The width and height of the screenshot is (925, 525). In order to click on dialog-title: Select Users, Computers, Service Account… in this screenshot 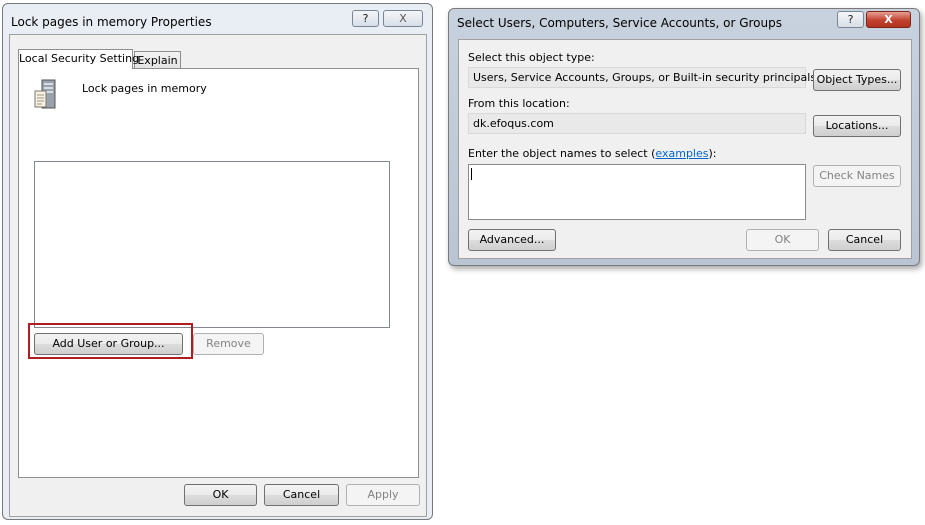, I will do `click(619, 23)`.